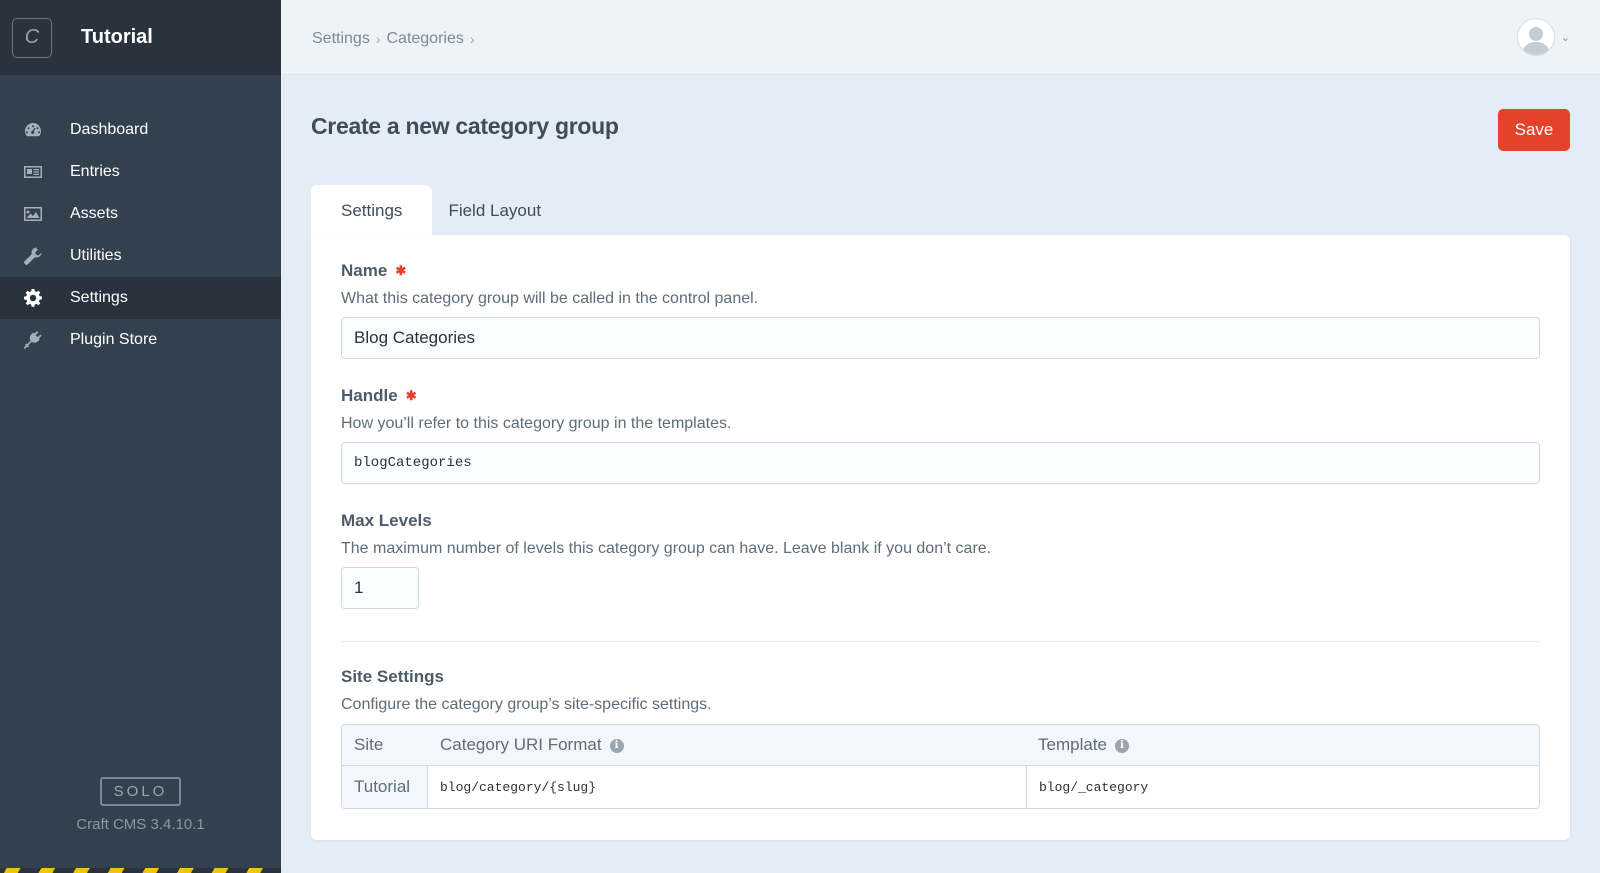 The width and height of the screenshot is (1600, 873). What do you see at coordinates (385, 745) in the screenshot?
I see `column-header-site: Site` at bounding box center [385, 745].